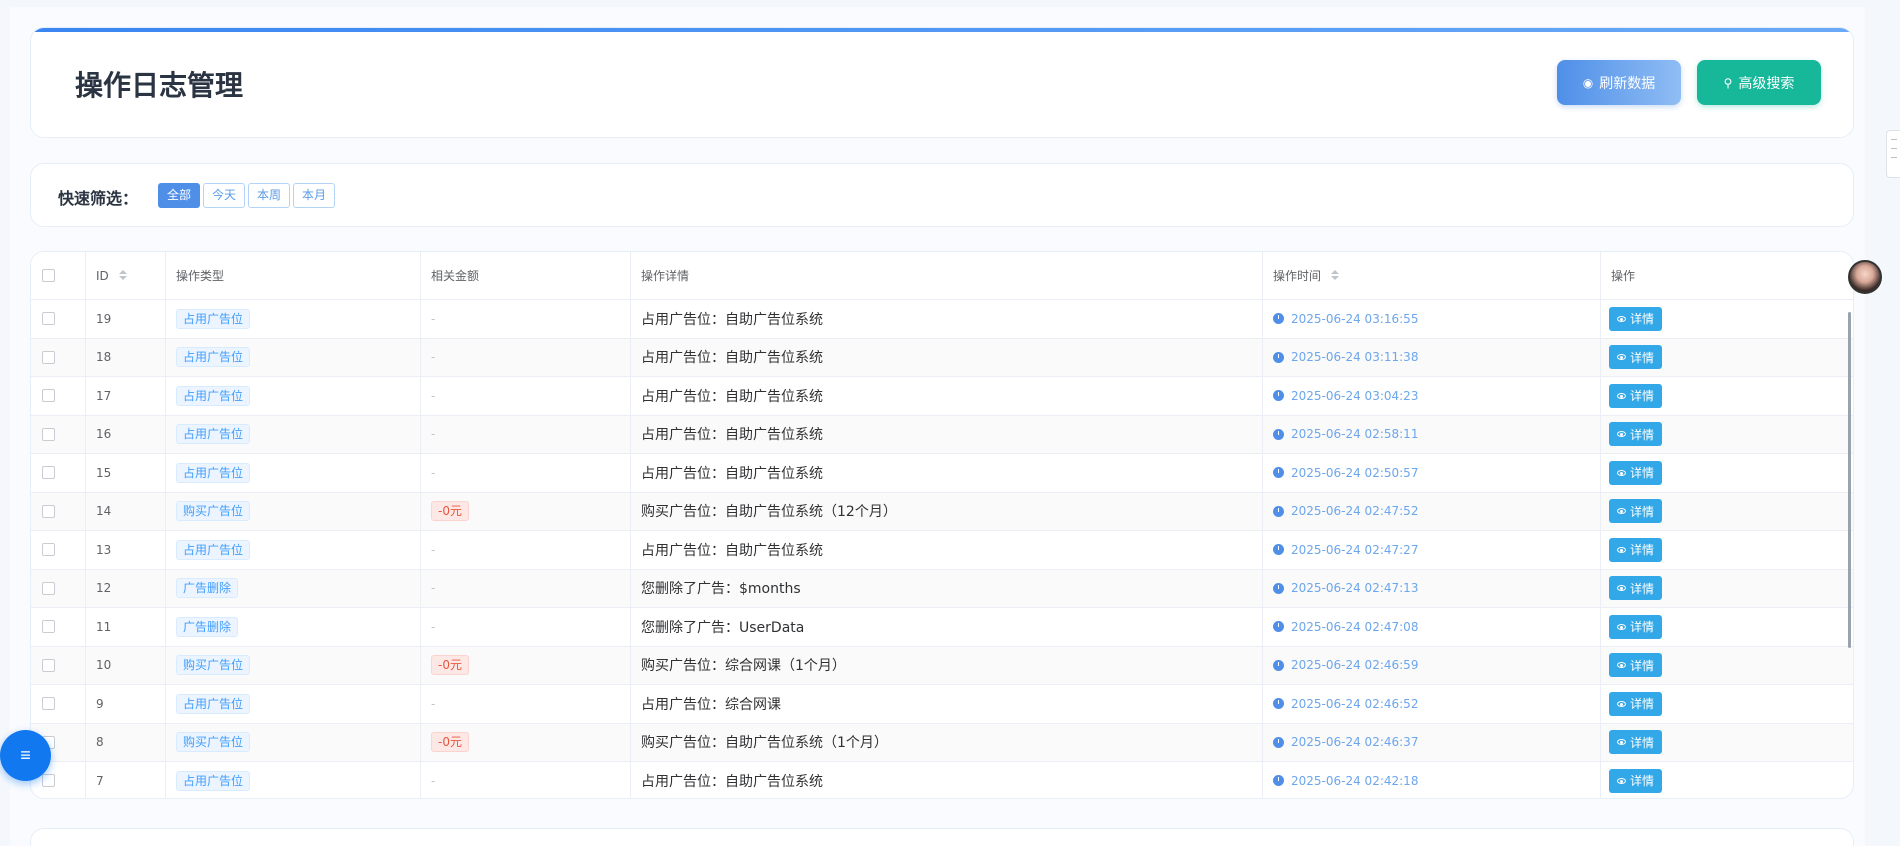 This screenshot has width=1900, height=846. Describe the element at coordinates (1432, 276) in the screenshot. I see `column-header-time: 操作时间` at that location.